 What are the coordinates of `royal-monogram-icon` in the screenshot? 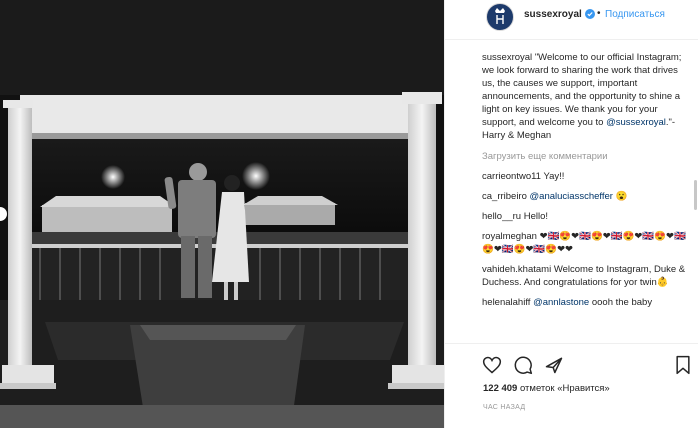 It's located at (500, 16).